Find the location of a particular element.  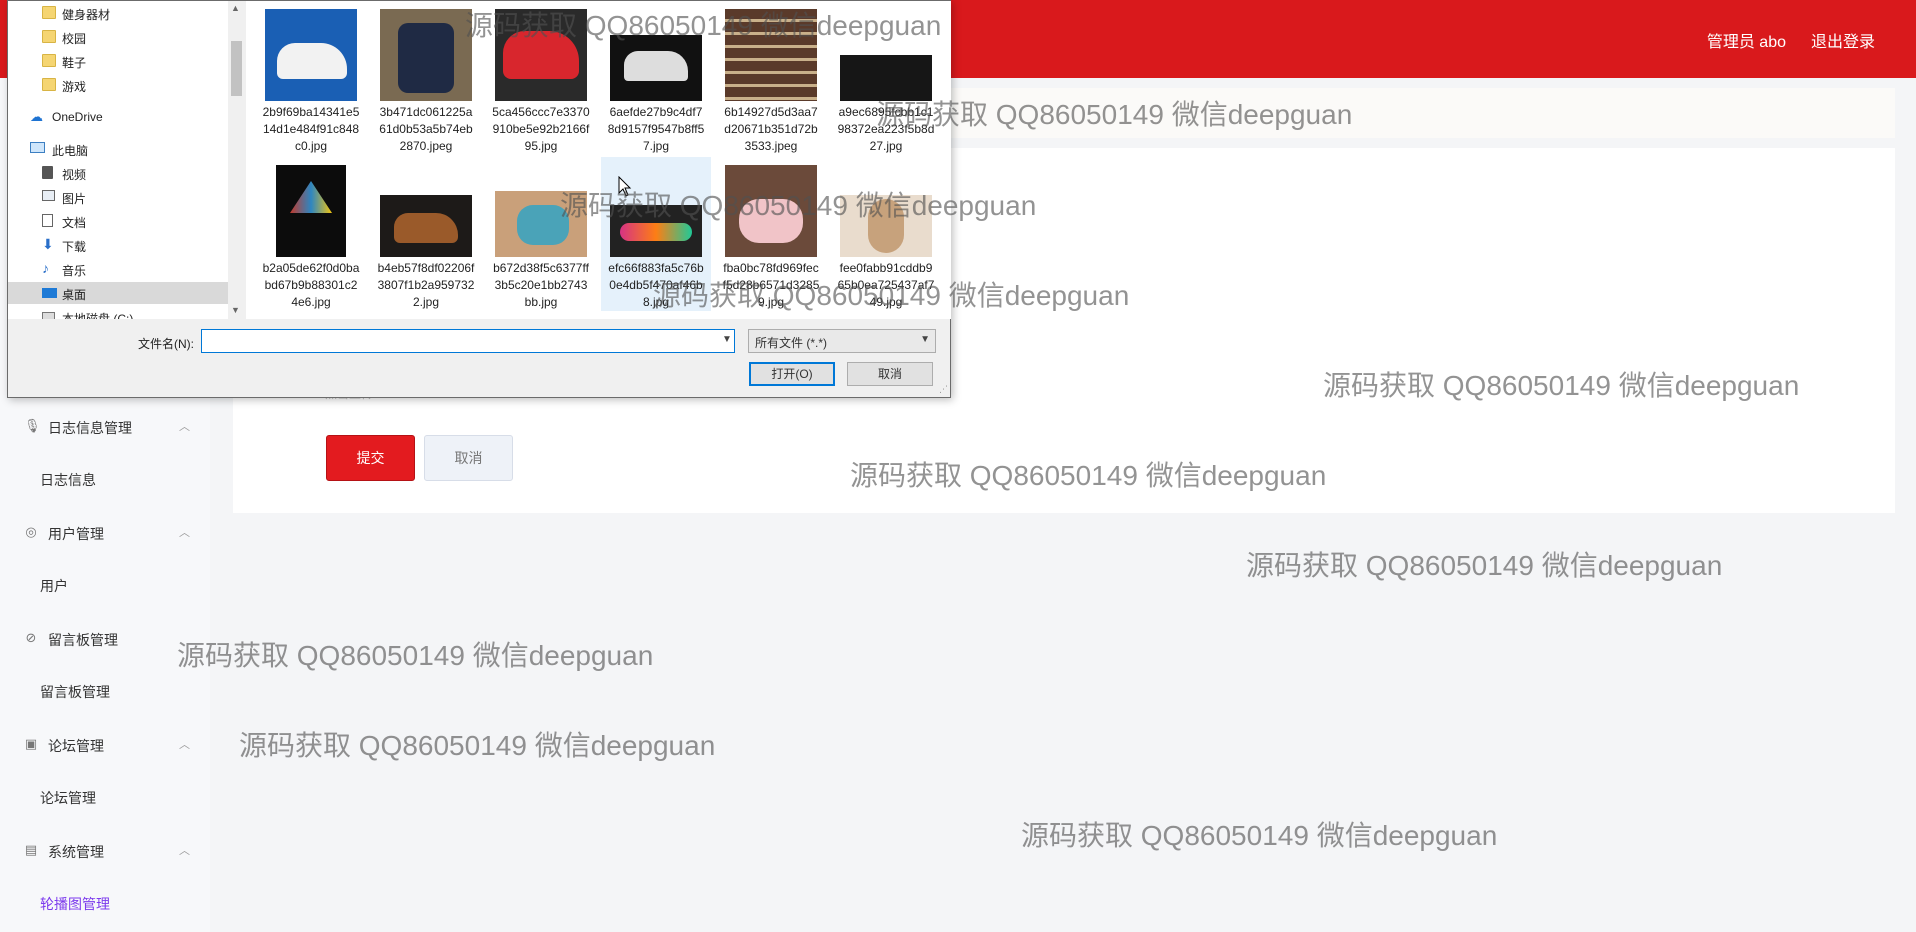

file-item: b4eb57f8df02206f3807f1b2a9597322.jpg is located at coordinates (426, 234).